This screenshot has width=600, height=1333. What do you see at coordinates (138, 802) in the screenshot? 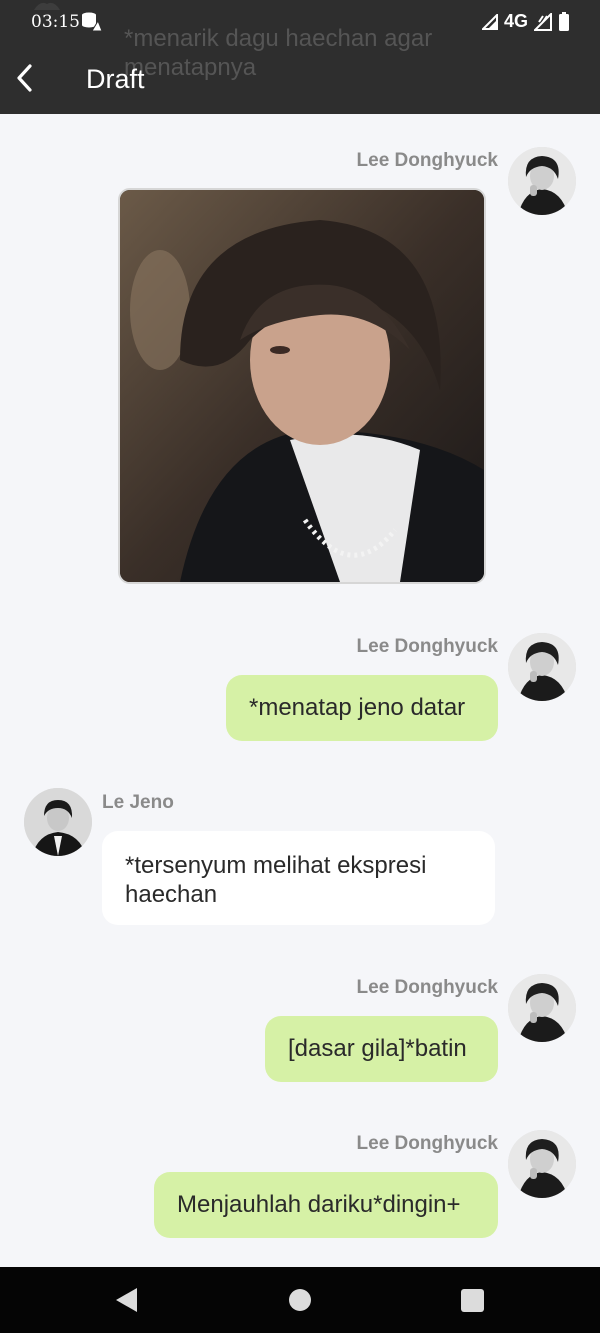
I see `message-sender: Le Jeno` at bounding box center [138, 802].